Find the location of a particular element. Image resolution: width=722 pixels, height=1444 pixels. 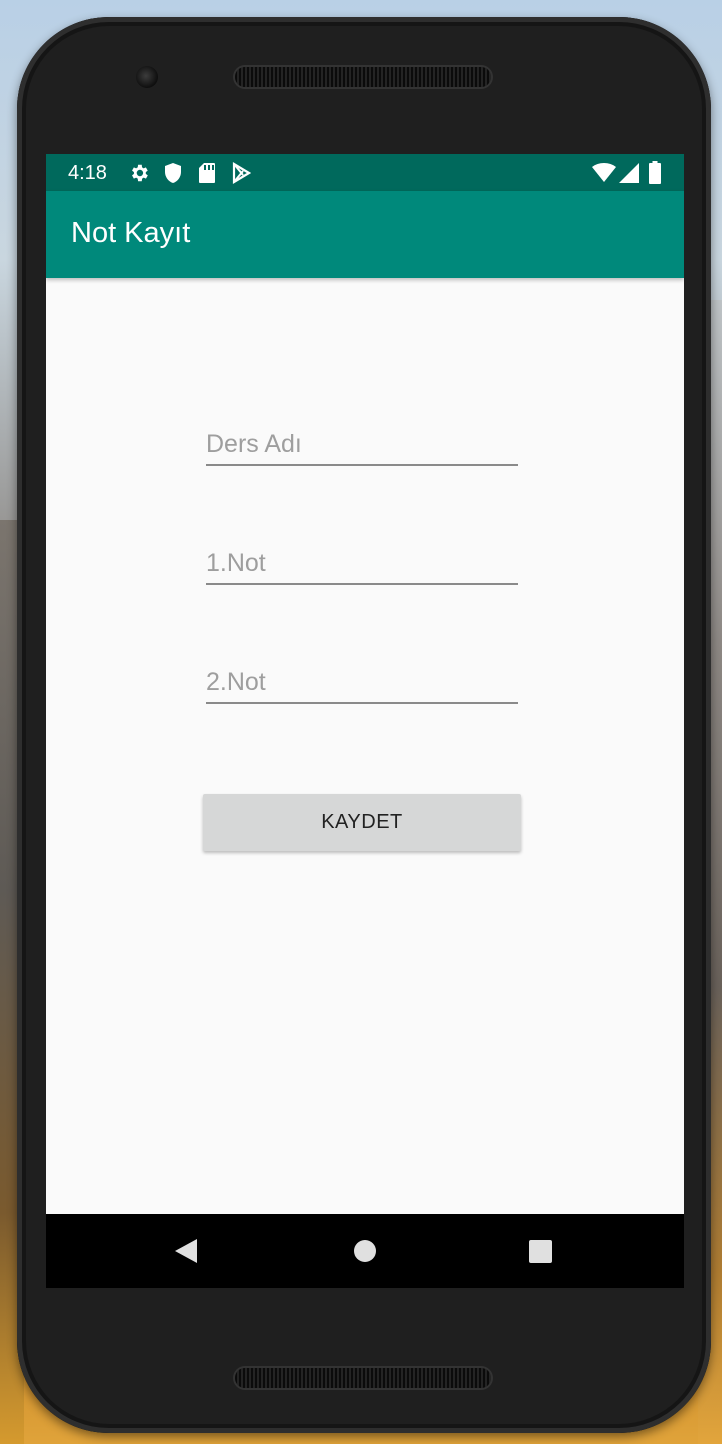

home-icon is located at coordinates (365, 1253).